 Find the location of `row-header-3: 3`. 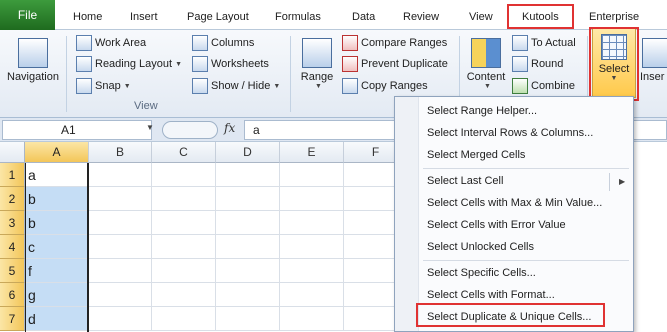

row-header-3: 3 is located at coordinates (12, 223).